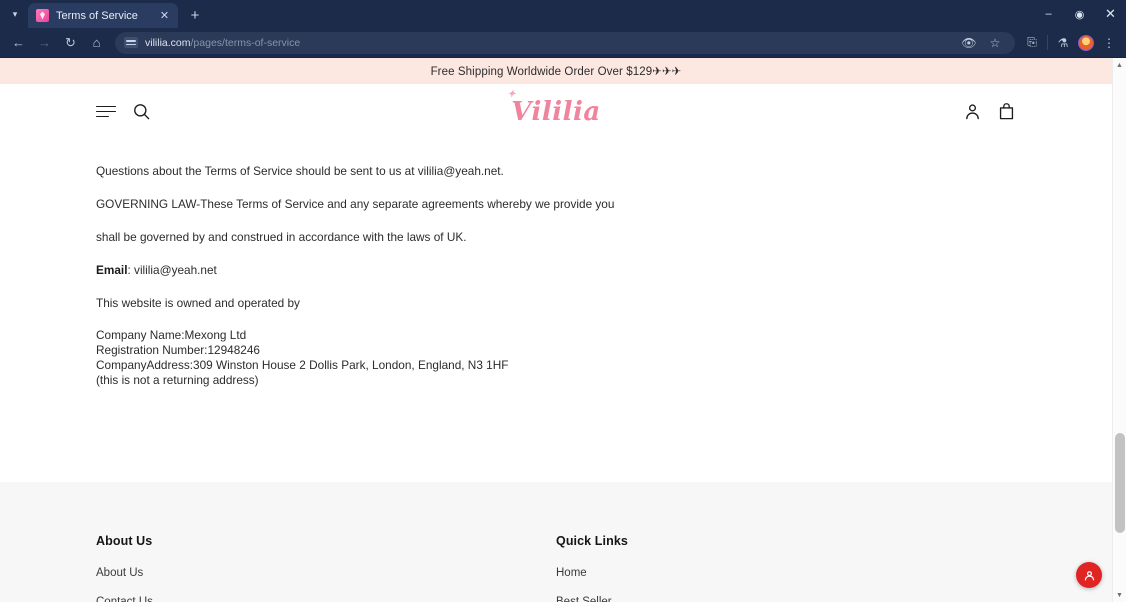  Describe the element at coordinates (131, 42) in the screenshot. I see `site-settings-icon` at that location.